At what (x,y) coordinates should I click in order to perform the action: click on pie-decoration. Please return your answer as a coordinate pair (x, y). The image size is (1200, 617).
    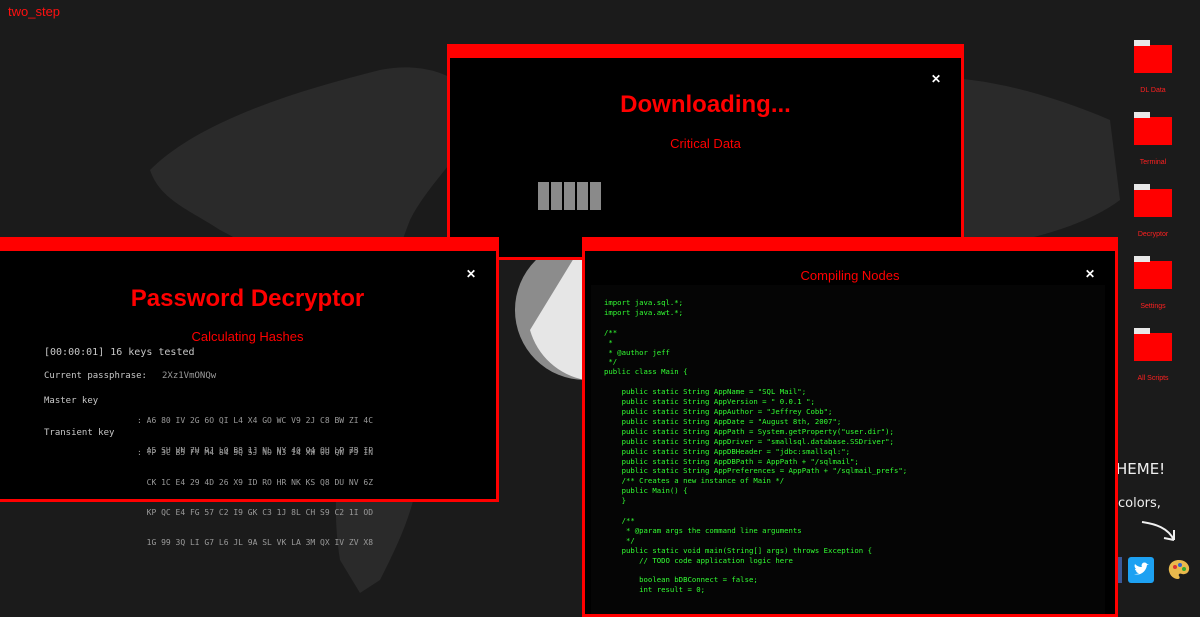
    Looking at the image, I should click on (549, 310).